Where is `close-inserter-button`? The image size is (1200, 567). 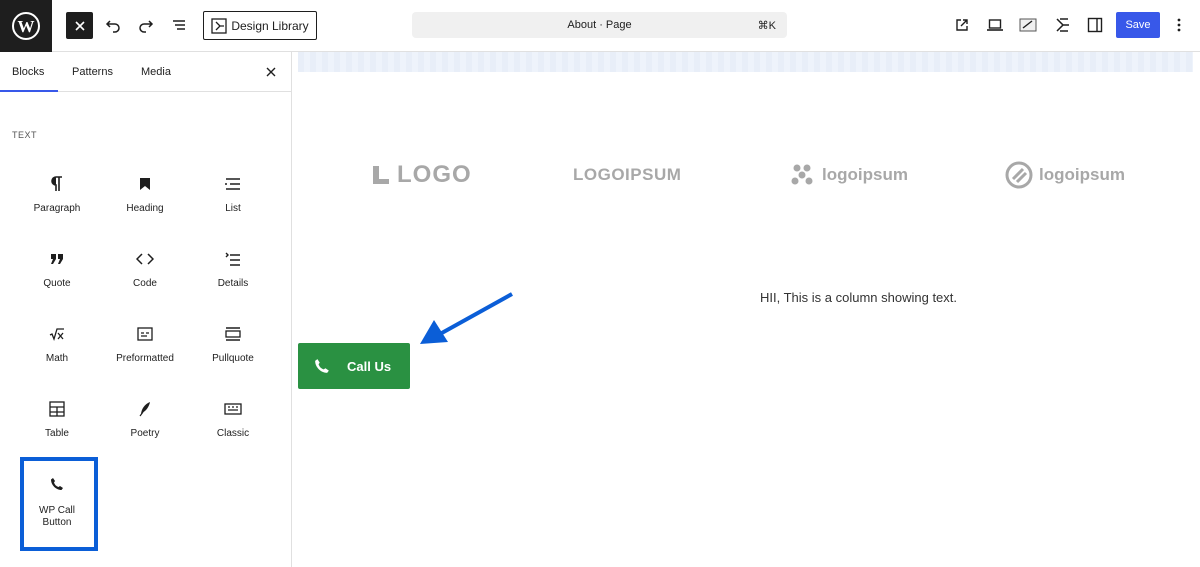
close-inserter-button is located at coordinates (271, 72).